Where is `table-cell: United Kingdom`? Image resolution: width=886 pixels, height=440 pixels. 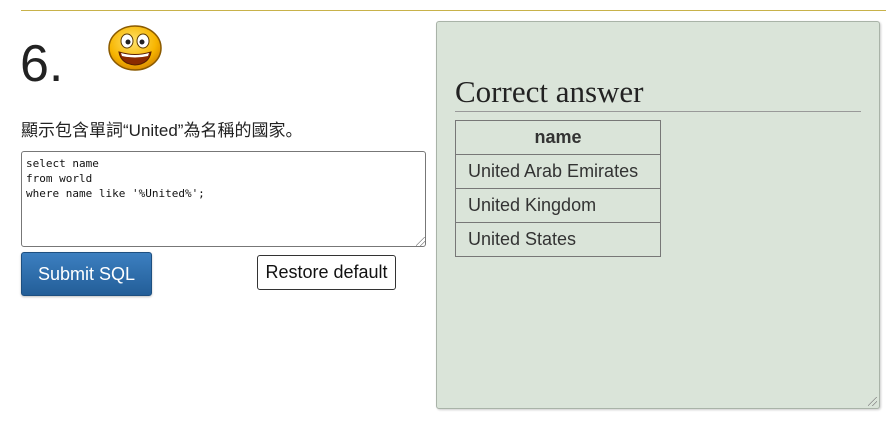
table-cell: United Kingdom is located at coordinates (558, 205).